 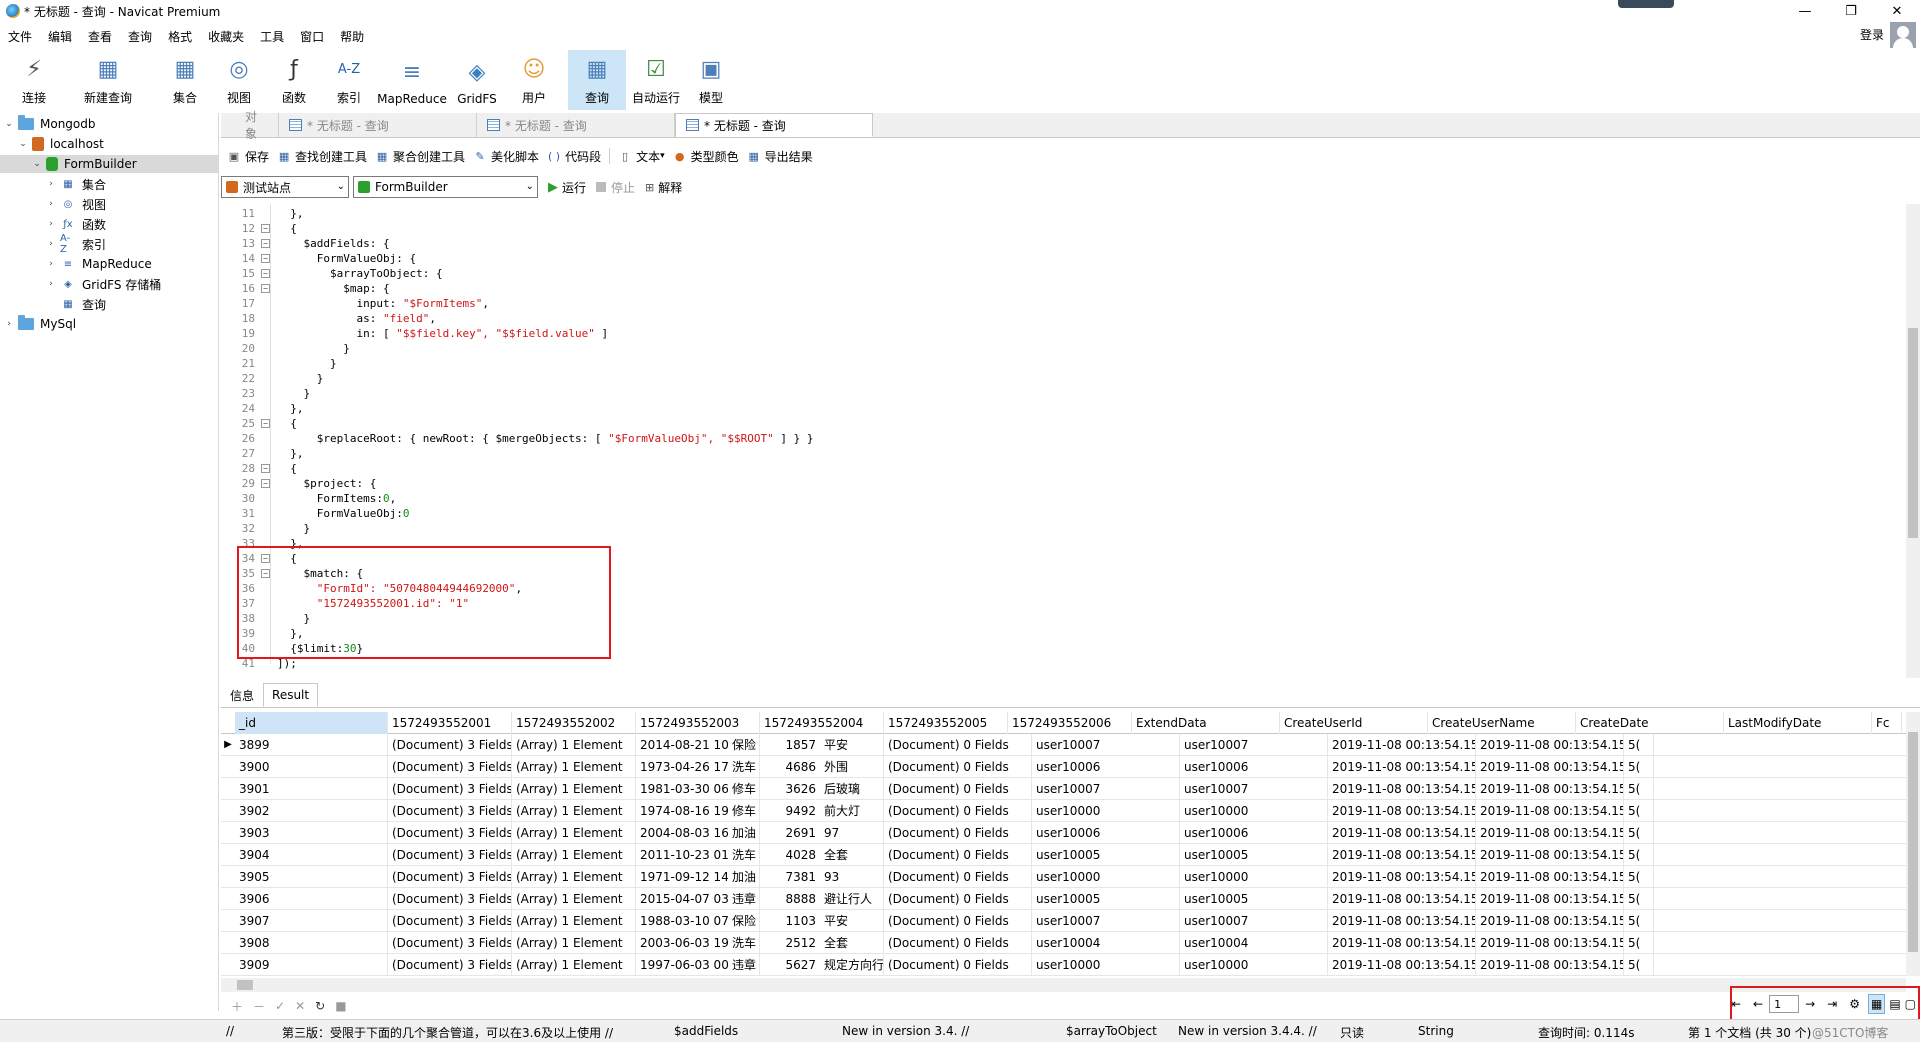 What do you see at coordinates (790, 899) in the screenshot?
I see `table-cell: 8888` at bounding box center [790, 899].